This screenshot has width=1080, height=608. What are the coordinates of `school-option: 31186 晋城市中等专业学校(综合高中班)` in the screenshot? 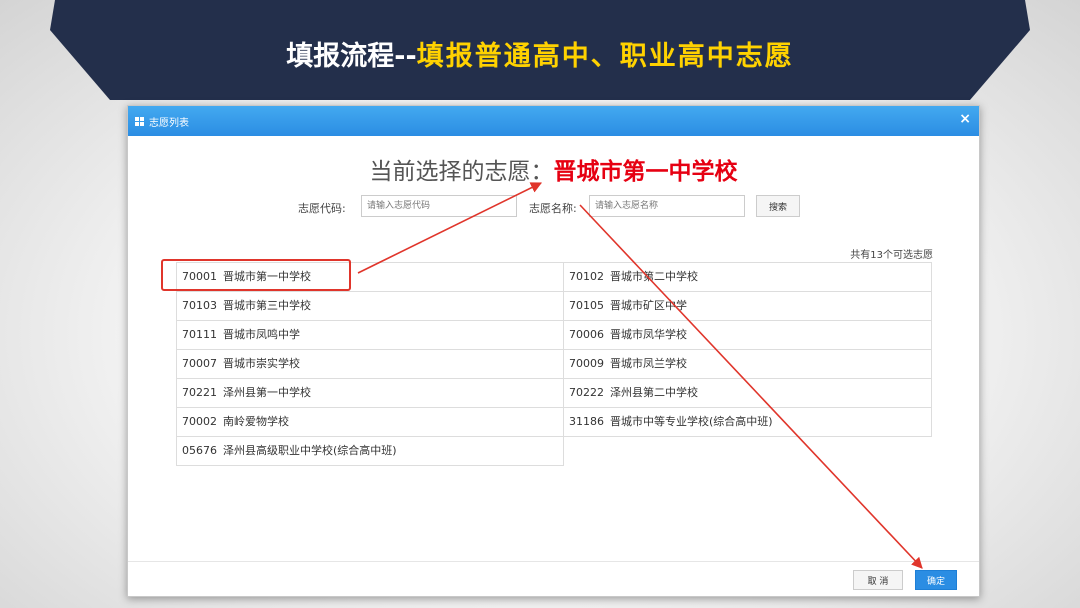 It's located at (747, 422).